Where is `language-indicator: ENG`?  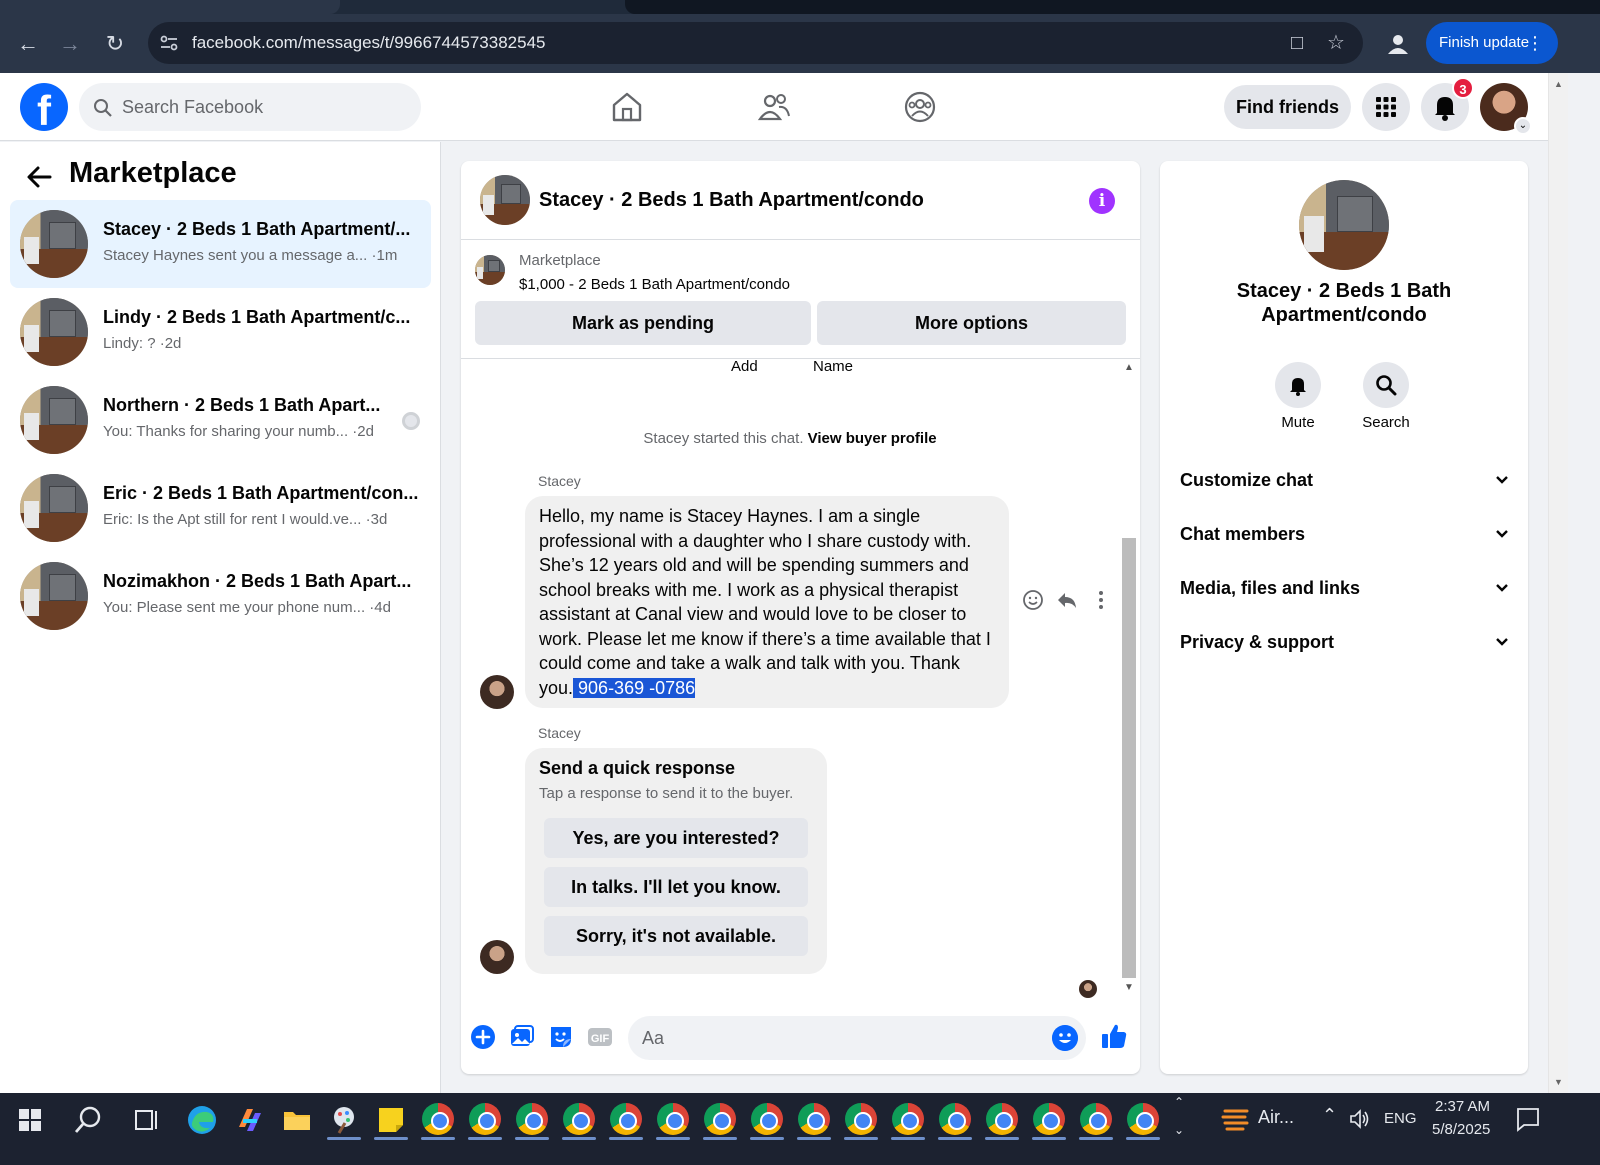 language-indicator: ENG is located at coordinates (1400, 1118).